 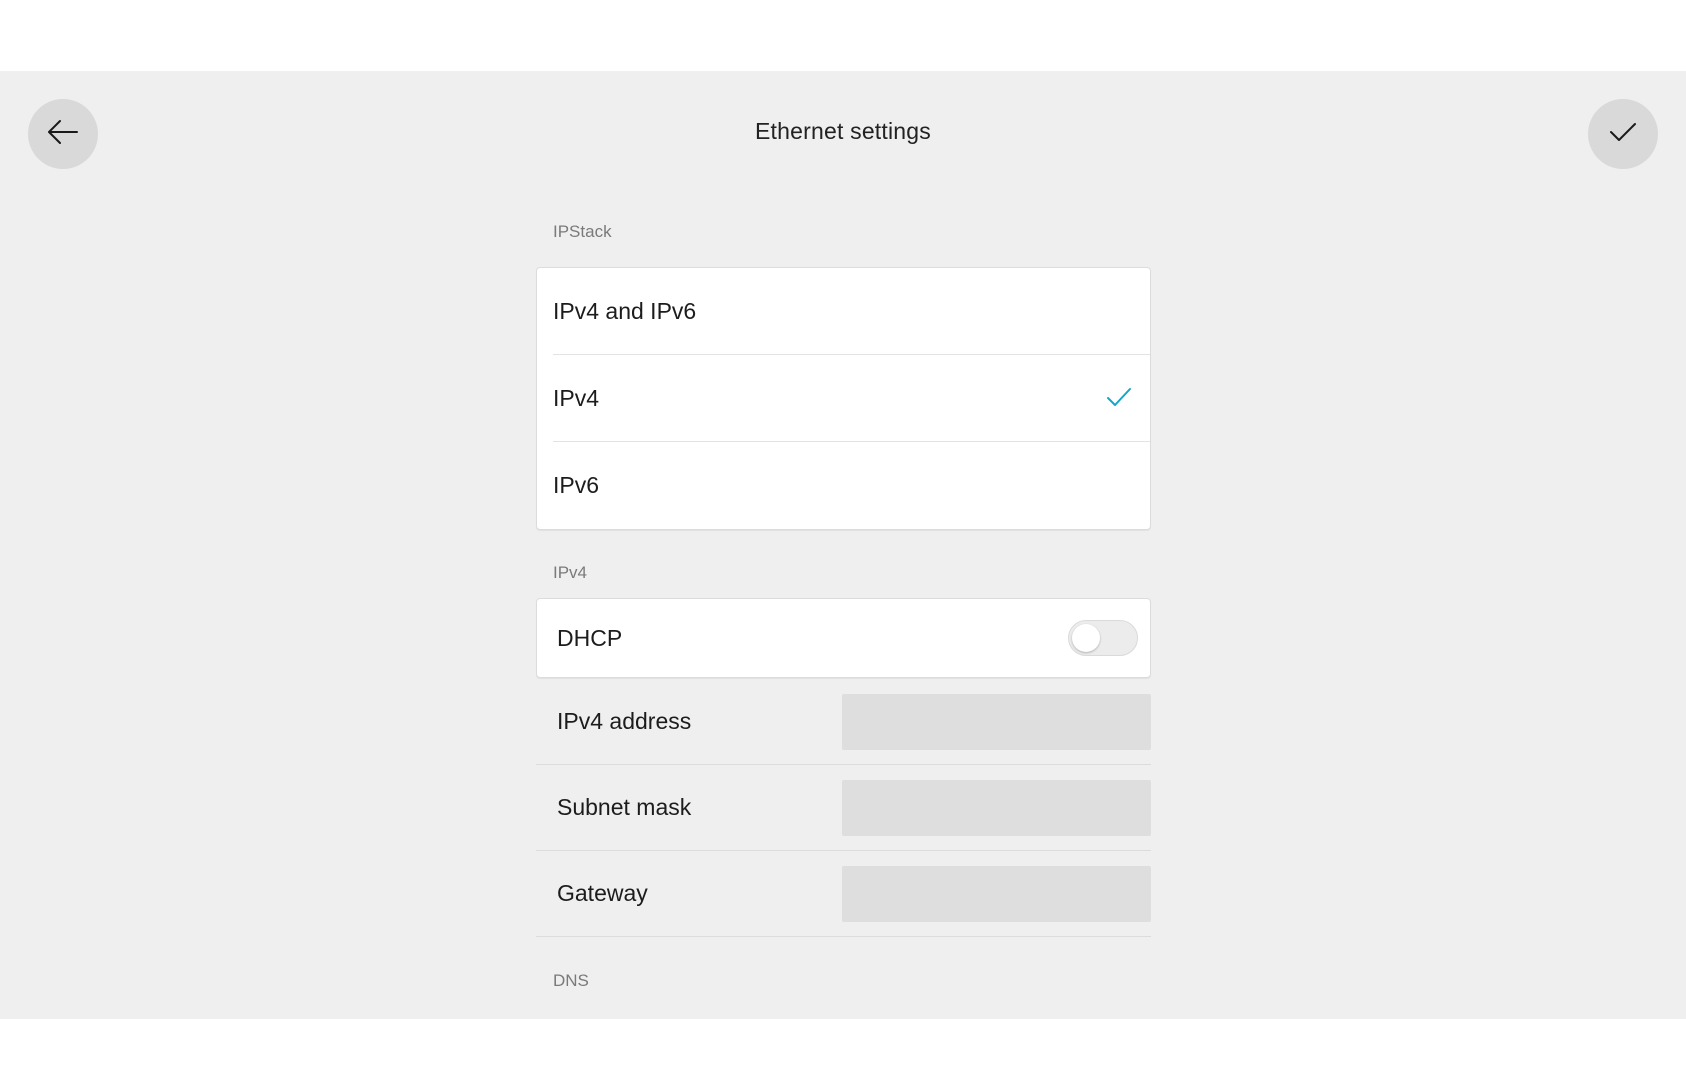 What do you see at coordinates (571, 980) in the screenshot?
I see `section-label-dns: DNS` at bounding box center [571, 980].